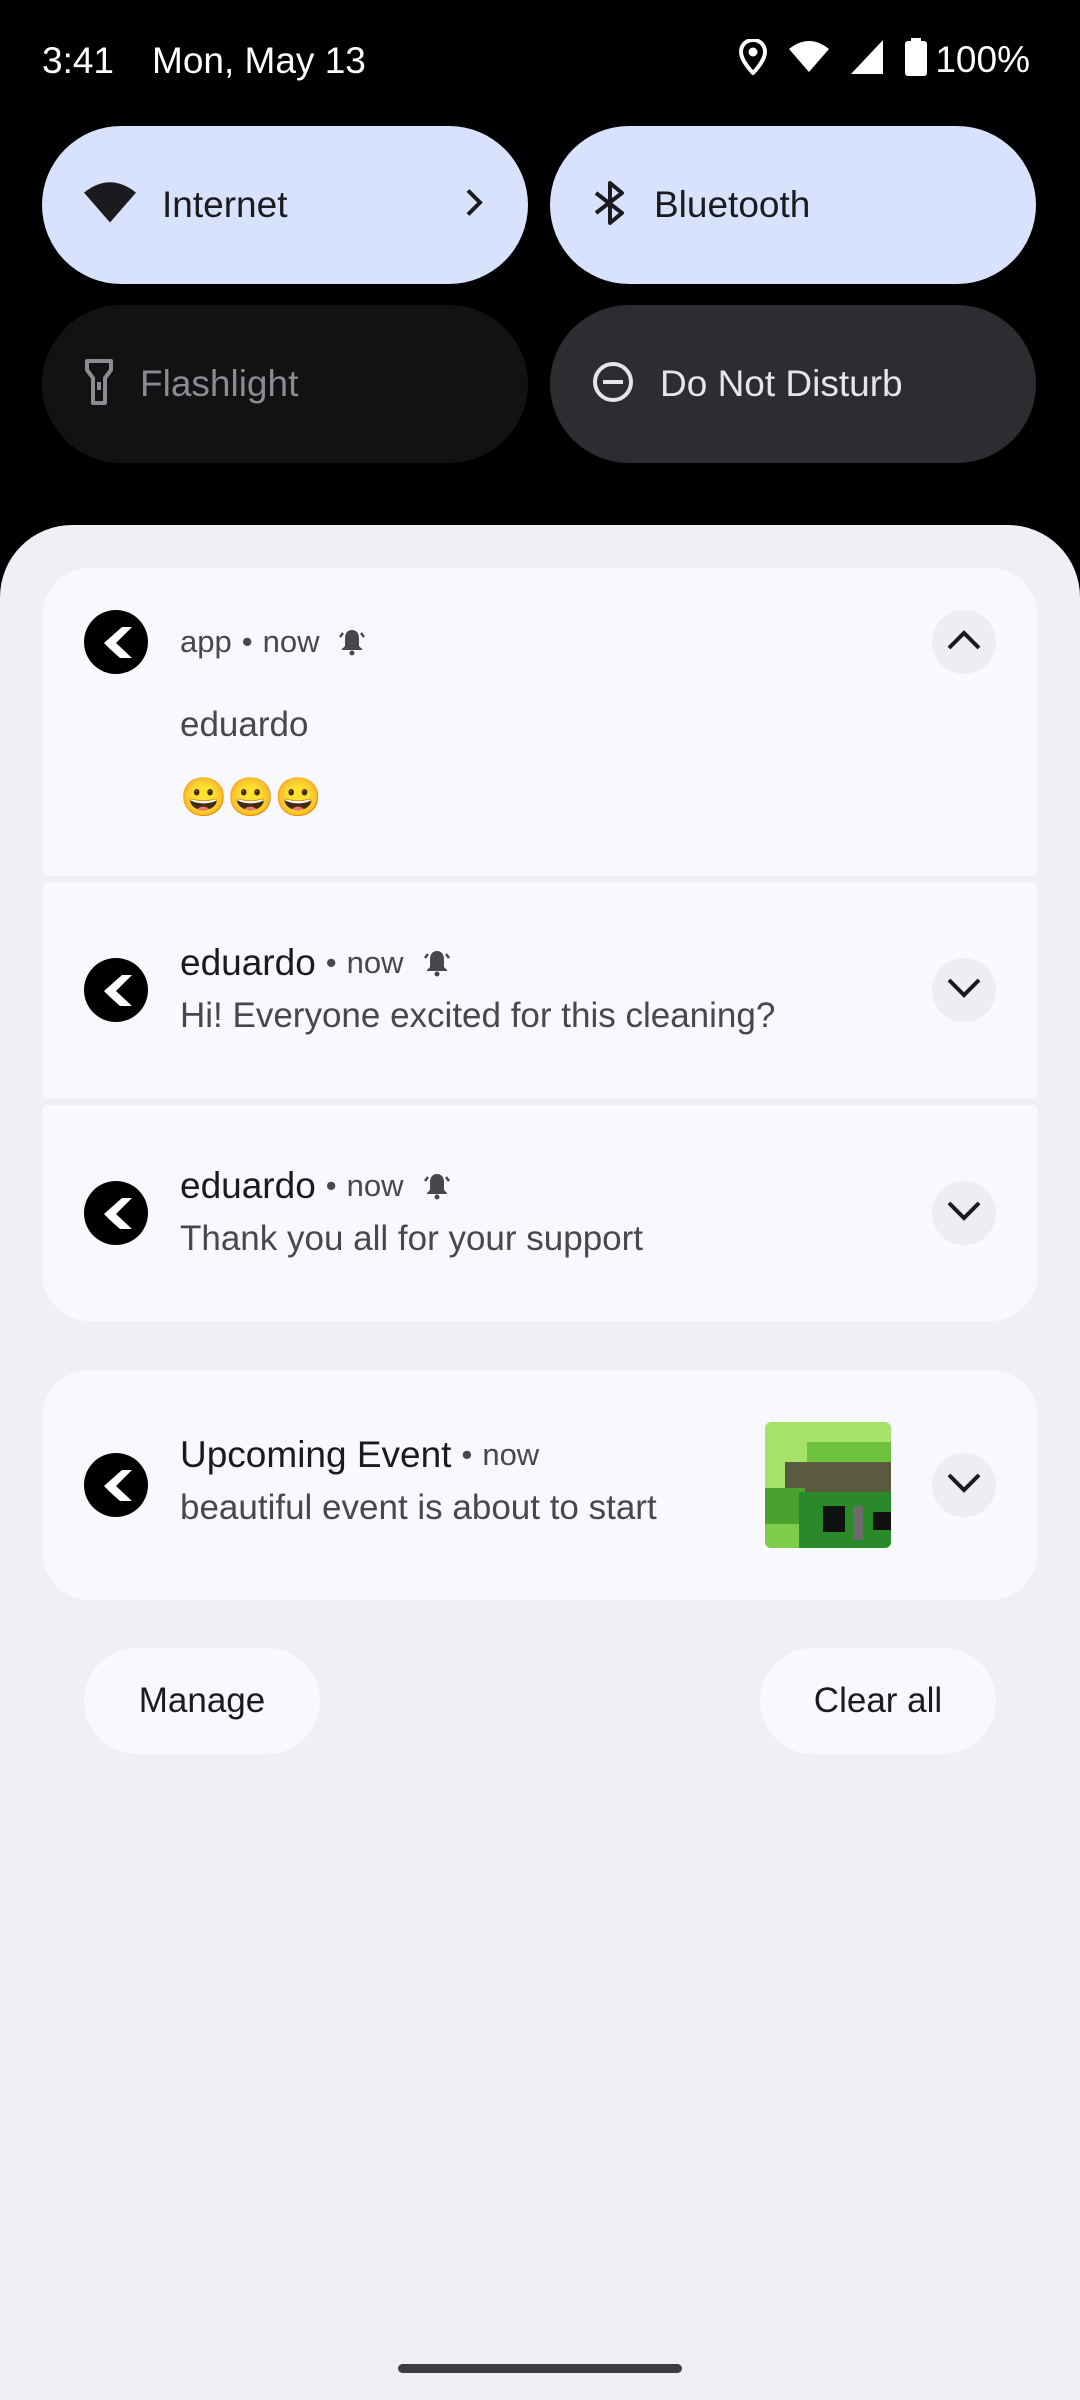  I want to click on clear-all-button: Clear all, so click(878, 1701).